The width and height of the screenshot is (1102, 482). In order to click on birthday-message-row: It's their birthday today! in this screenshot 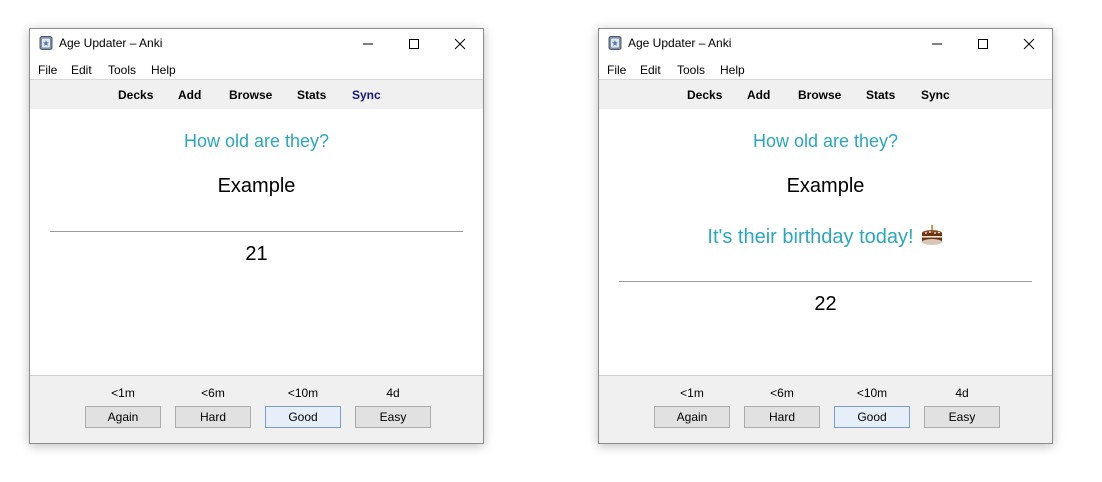, I will do `click(825, 236)`.